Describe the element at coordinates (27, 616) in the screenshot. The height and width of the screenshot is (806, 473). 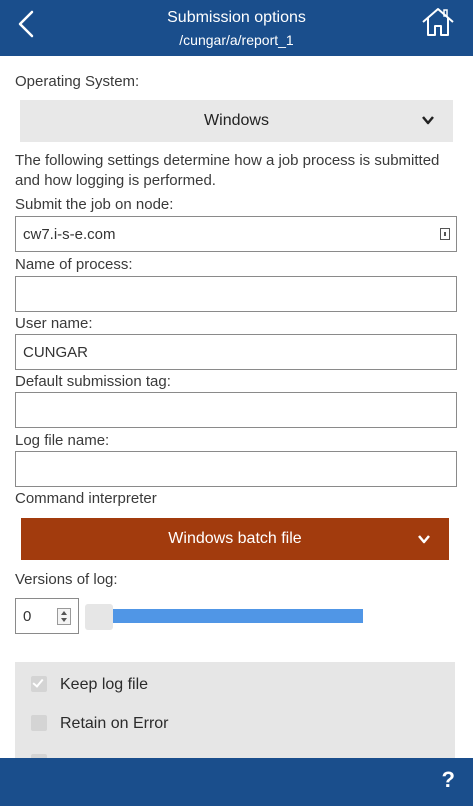
I see `versions-stepper-value: 0` at that location.